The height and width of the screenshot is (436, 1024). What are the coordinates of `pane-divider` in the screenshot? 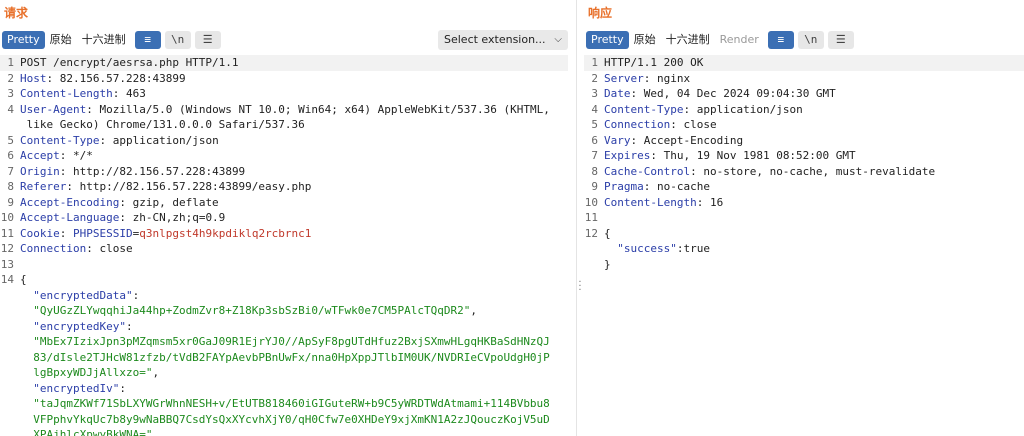 It's located at (580, 218).